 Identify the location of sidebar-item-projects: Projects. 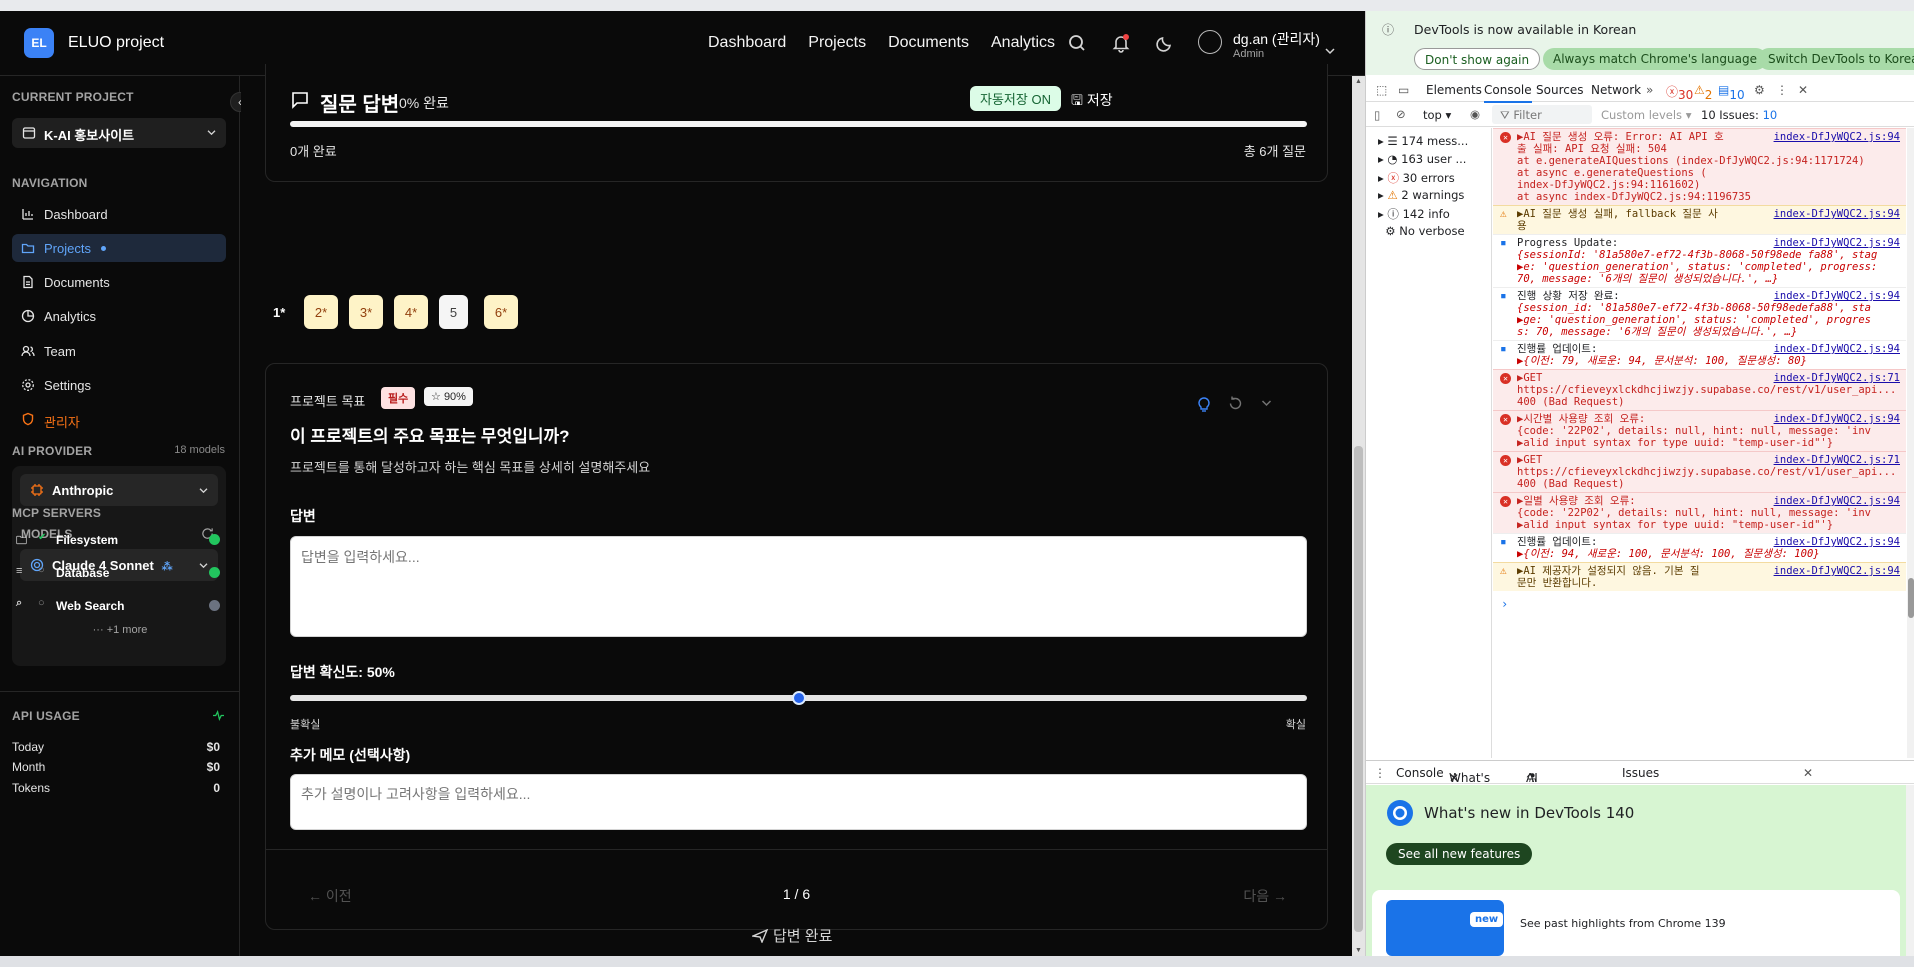
(119, 248).